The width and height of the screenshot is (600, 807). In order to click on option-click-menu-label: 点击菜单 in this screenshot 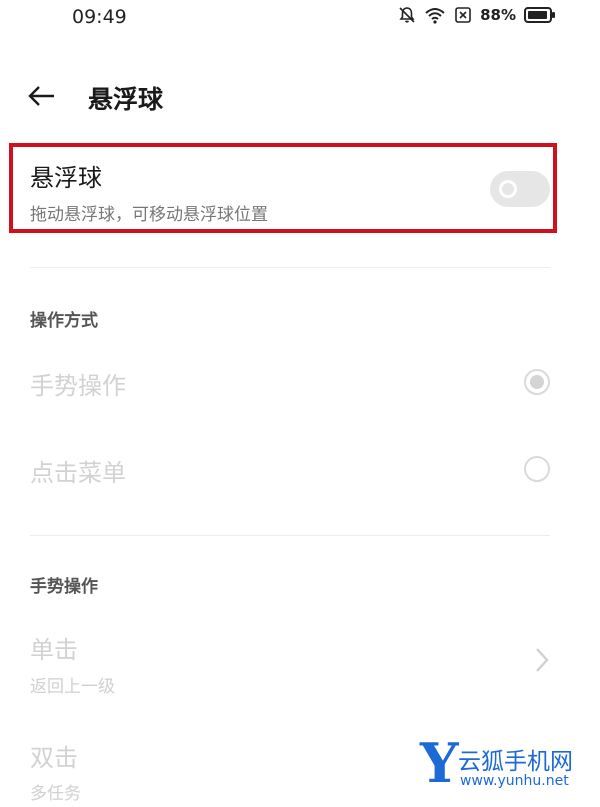, I will do `click(78, 470)`.